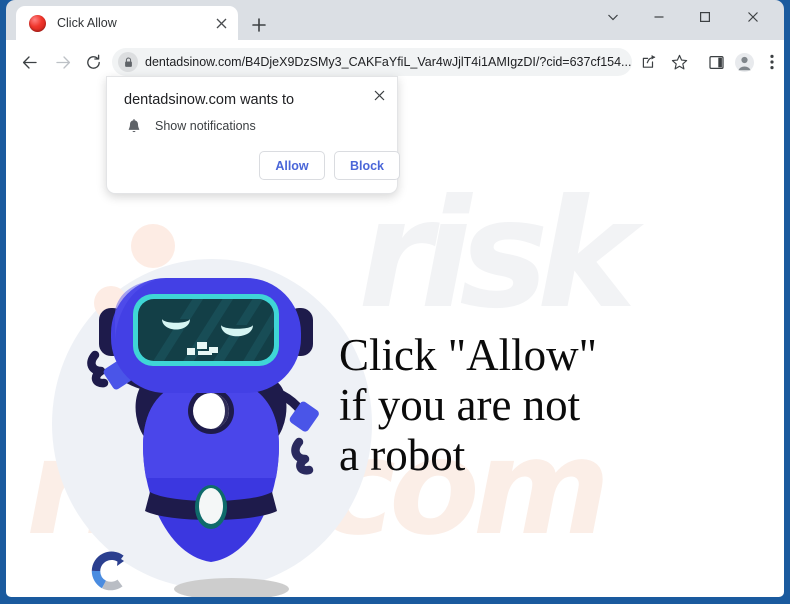 This screenshot has width=790, height=604. I want to click on tab-title: Click Allow, so click(87, 23).